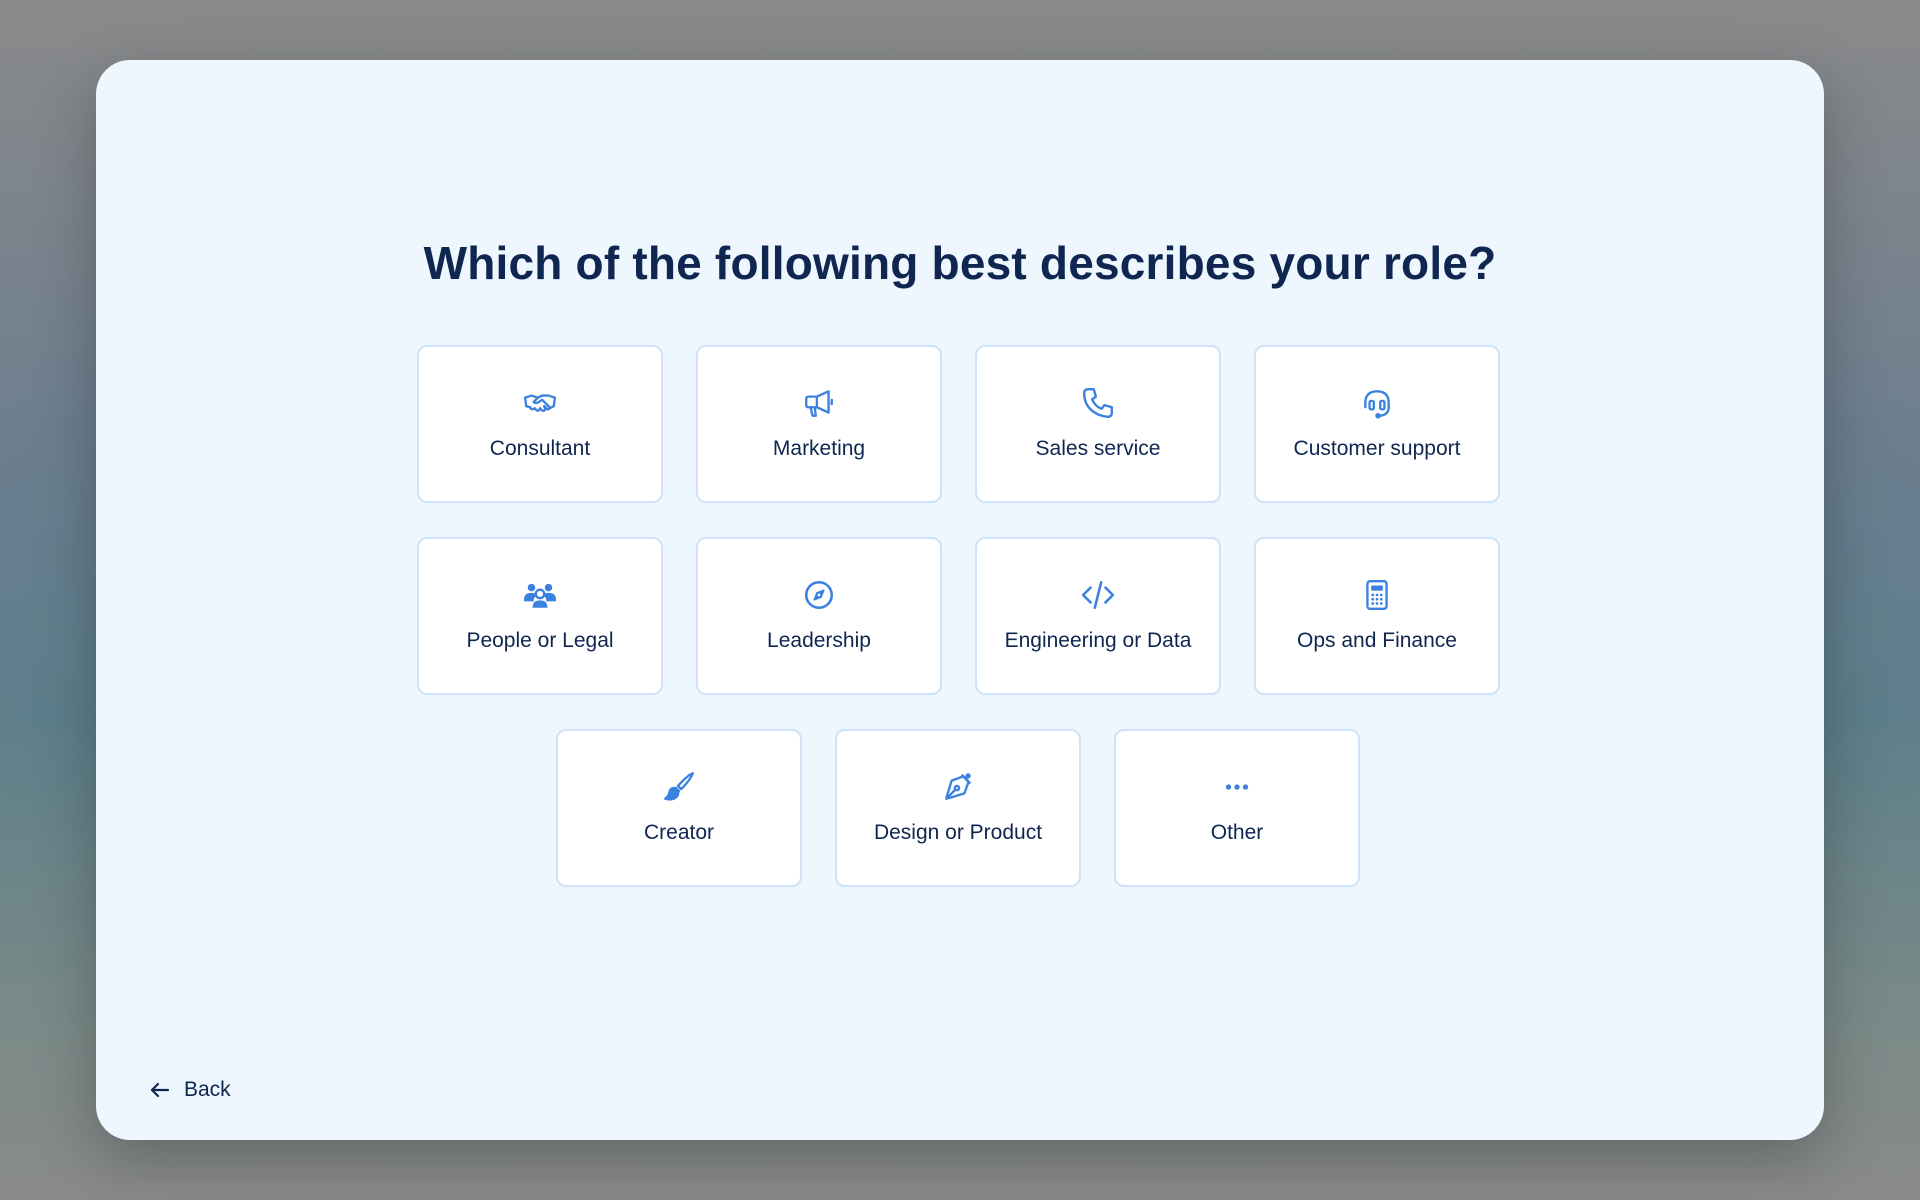  What do you see at coordinates (540, 424) in the screenshot?
I see `role-card-consultant: Consultant` at bounding box center [540, 424].